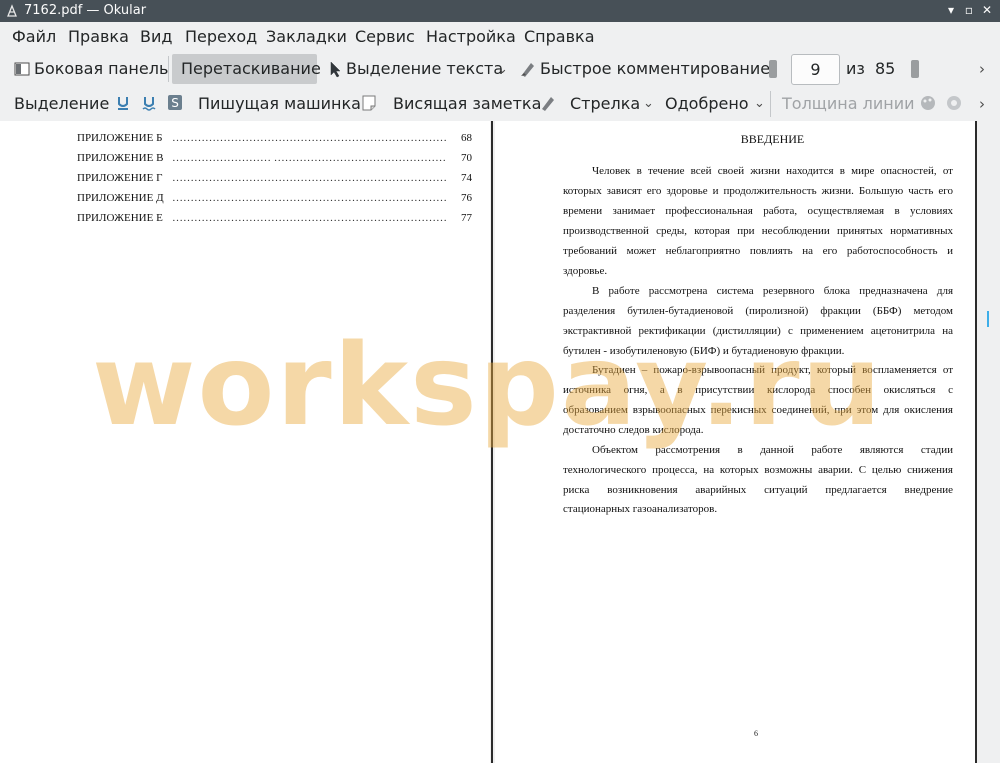  I want to click on window-titlebar: 7162.pdf — Okular ▾ ▫ ✕, so click(500, 11).